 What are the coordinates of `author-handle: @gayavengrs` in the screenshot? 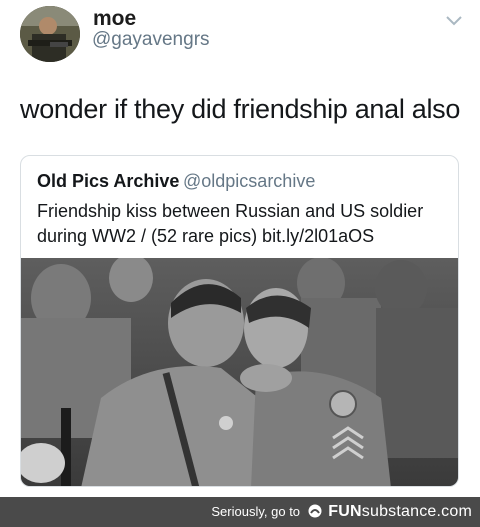 It's located at (151, 40).